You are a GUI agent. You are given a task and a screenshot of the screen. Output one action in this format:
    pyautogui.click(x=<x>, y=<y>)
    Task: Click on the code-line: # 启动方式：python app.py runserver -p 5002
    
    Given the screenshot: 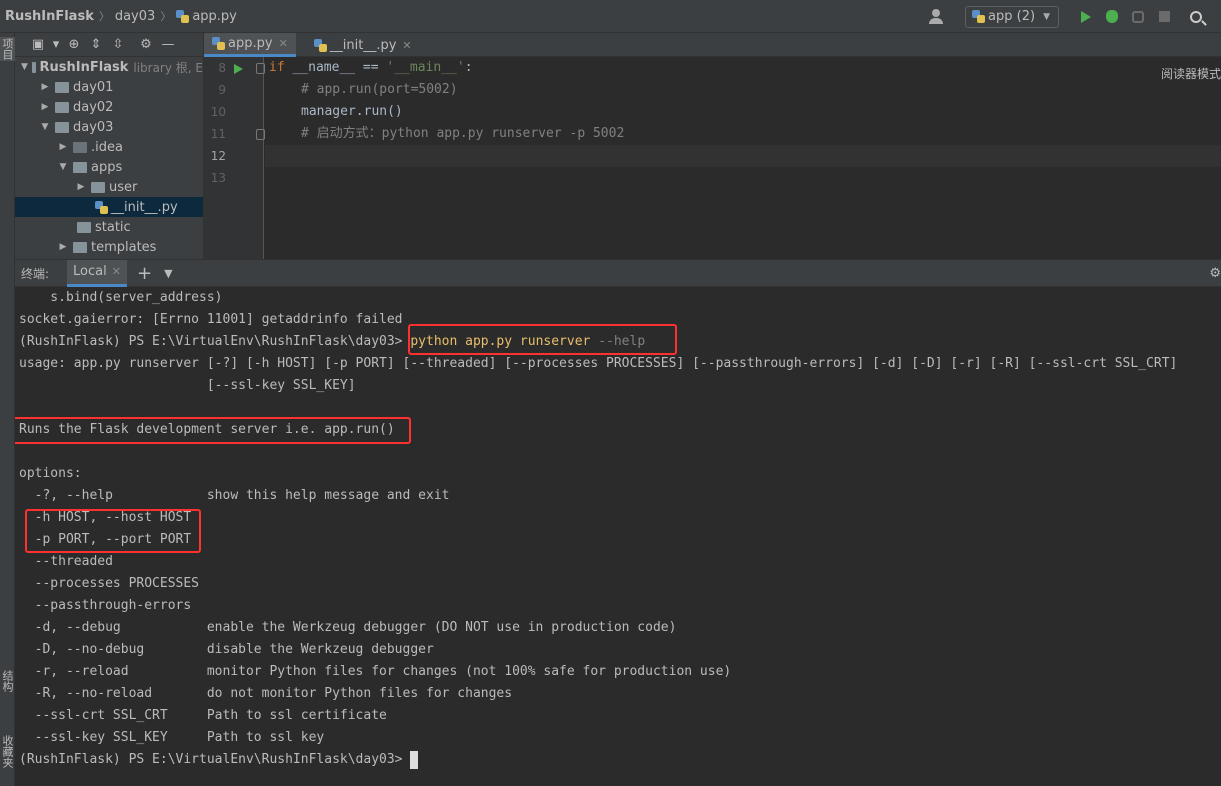 What is the action you would take?
    pyautogui.click(x=463, y=133)
    